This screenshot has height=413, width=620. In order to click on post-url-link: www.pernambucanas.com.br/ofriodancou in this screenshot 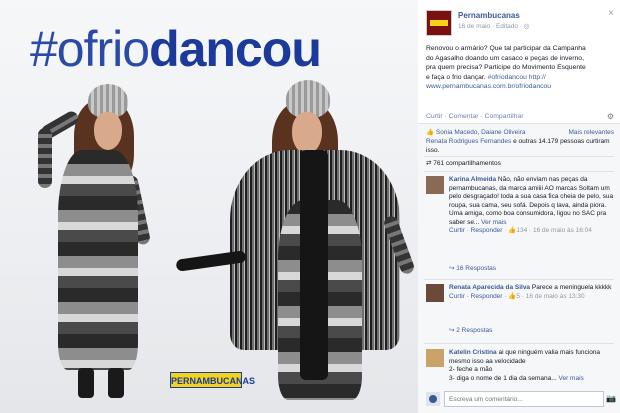, I will do `click(520, 87)`.